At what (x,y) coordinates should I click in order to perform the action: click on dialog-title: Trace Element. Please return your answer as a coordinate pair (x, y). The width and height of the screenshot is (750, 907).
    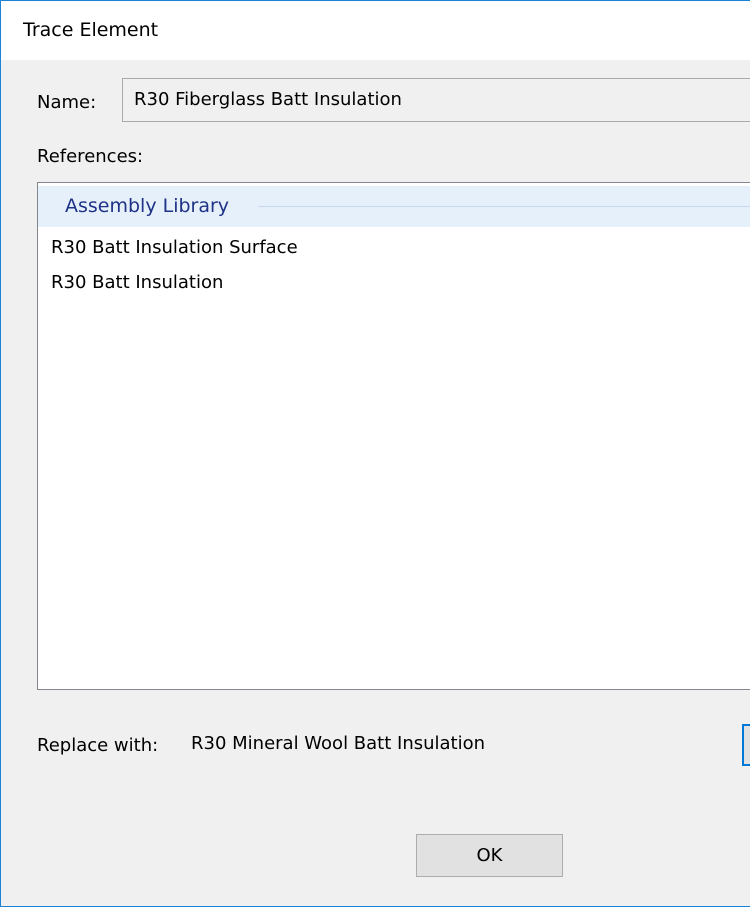
    Looking at the image, I should click on (91, 30).